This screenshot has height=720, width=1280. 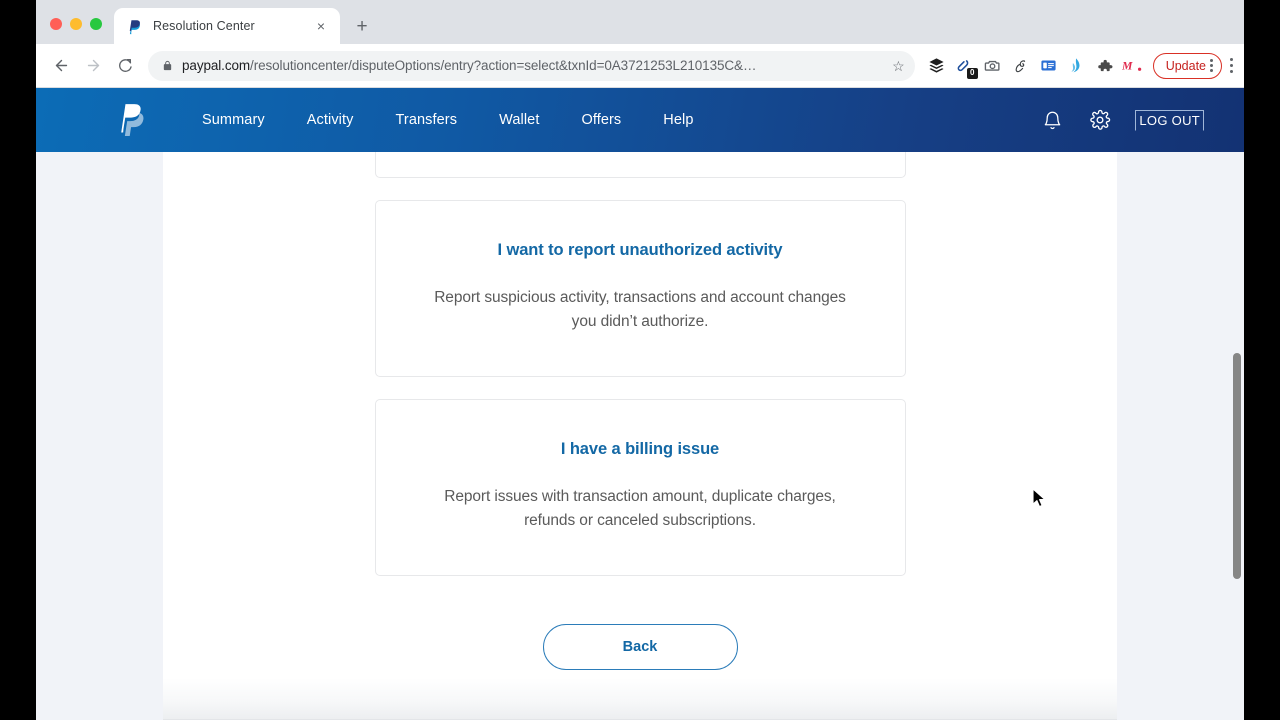 What do you see at coordinates (216, 65) in the screenshot?
I see `url-host: paypal.com` at bounding box center [216, 65].